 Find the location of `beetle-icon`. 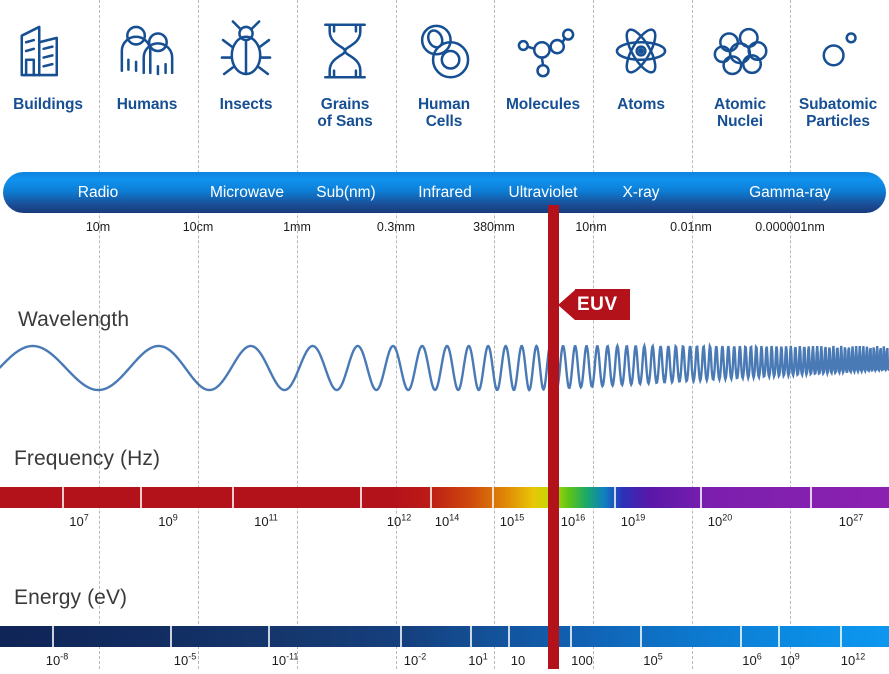

beetle-icon is located at coordinates (246, 51).